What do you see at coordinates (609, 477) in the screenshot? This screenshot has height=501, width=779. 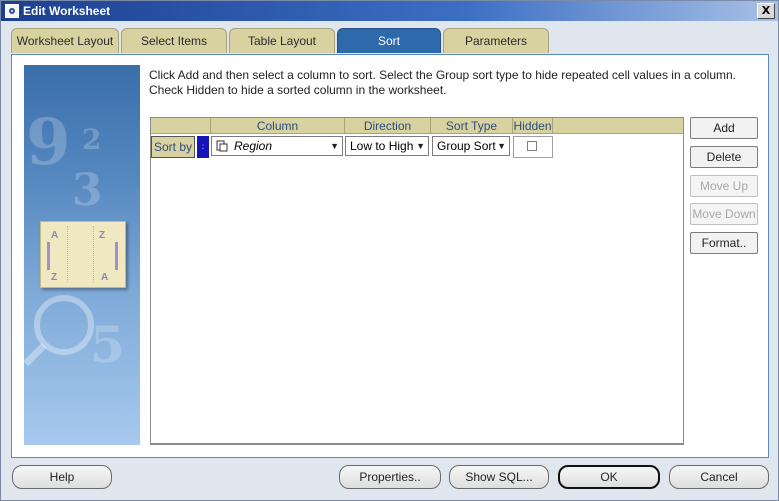 I see `ok-button: OK` at bounding box center [609, 477].